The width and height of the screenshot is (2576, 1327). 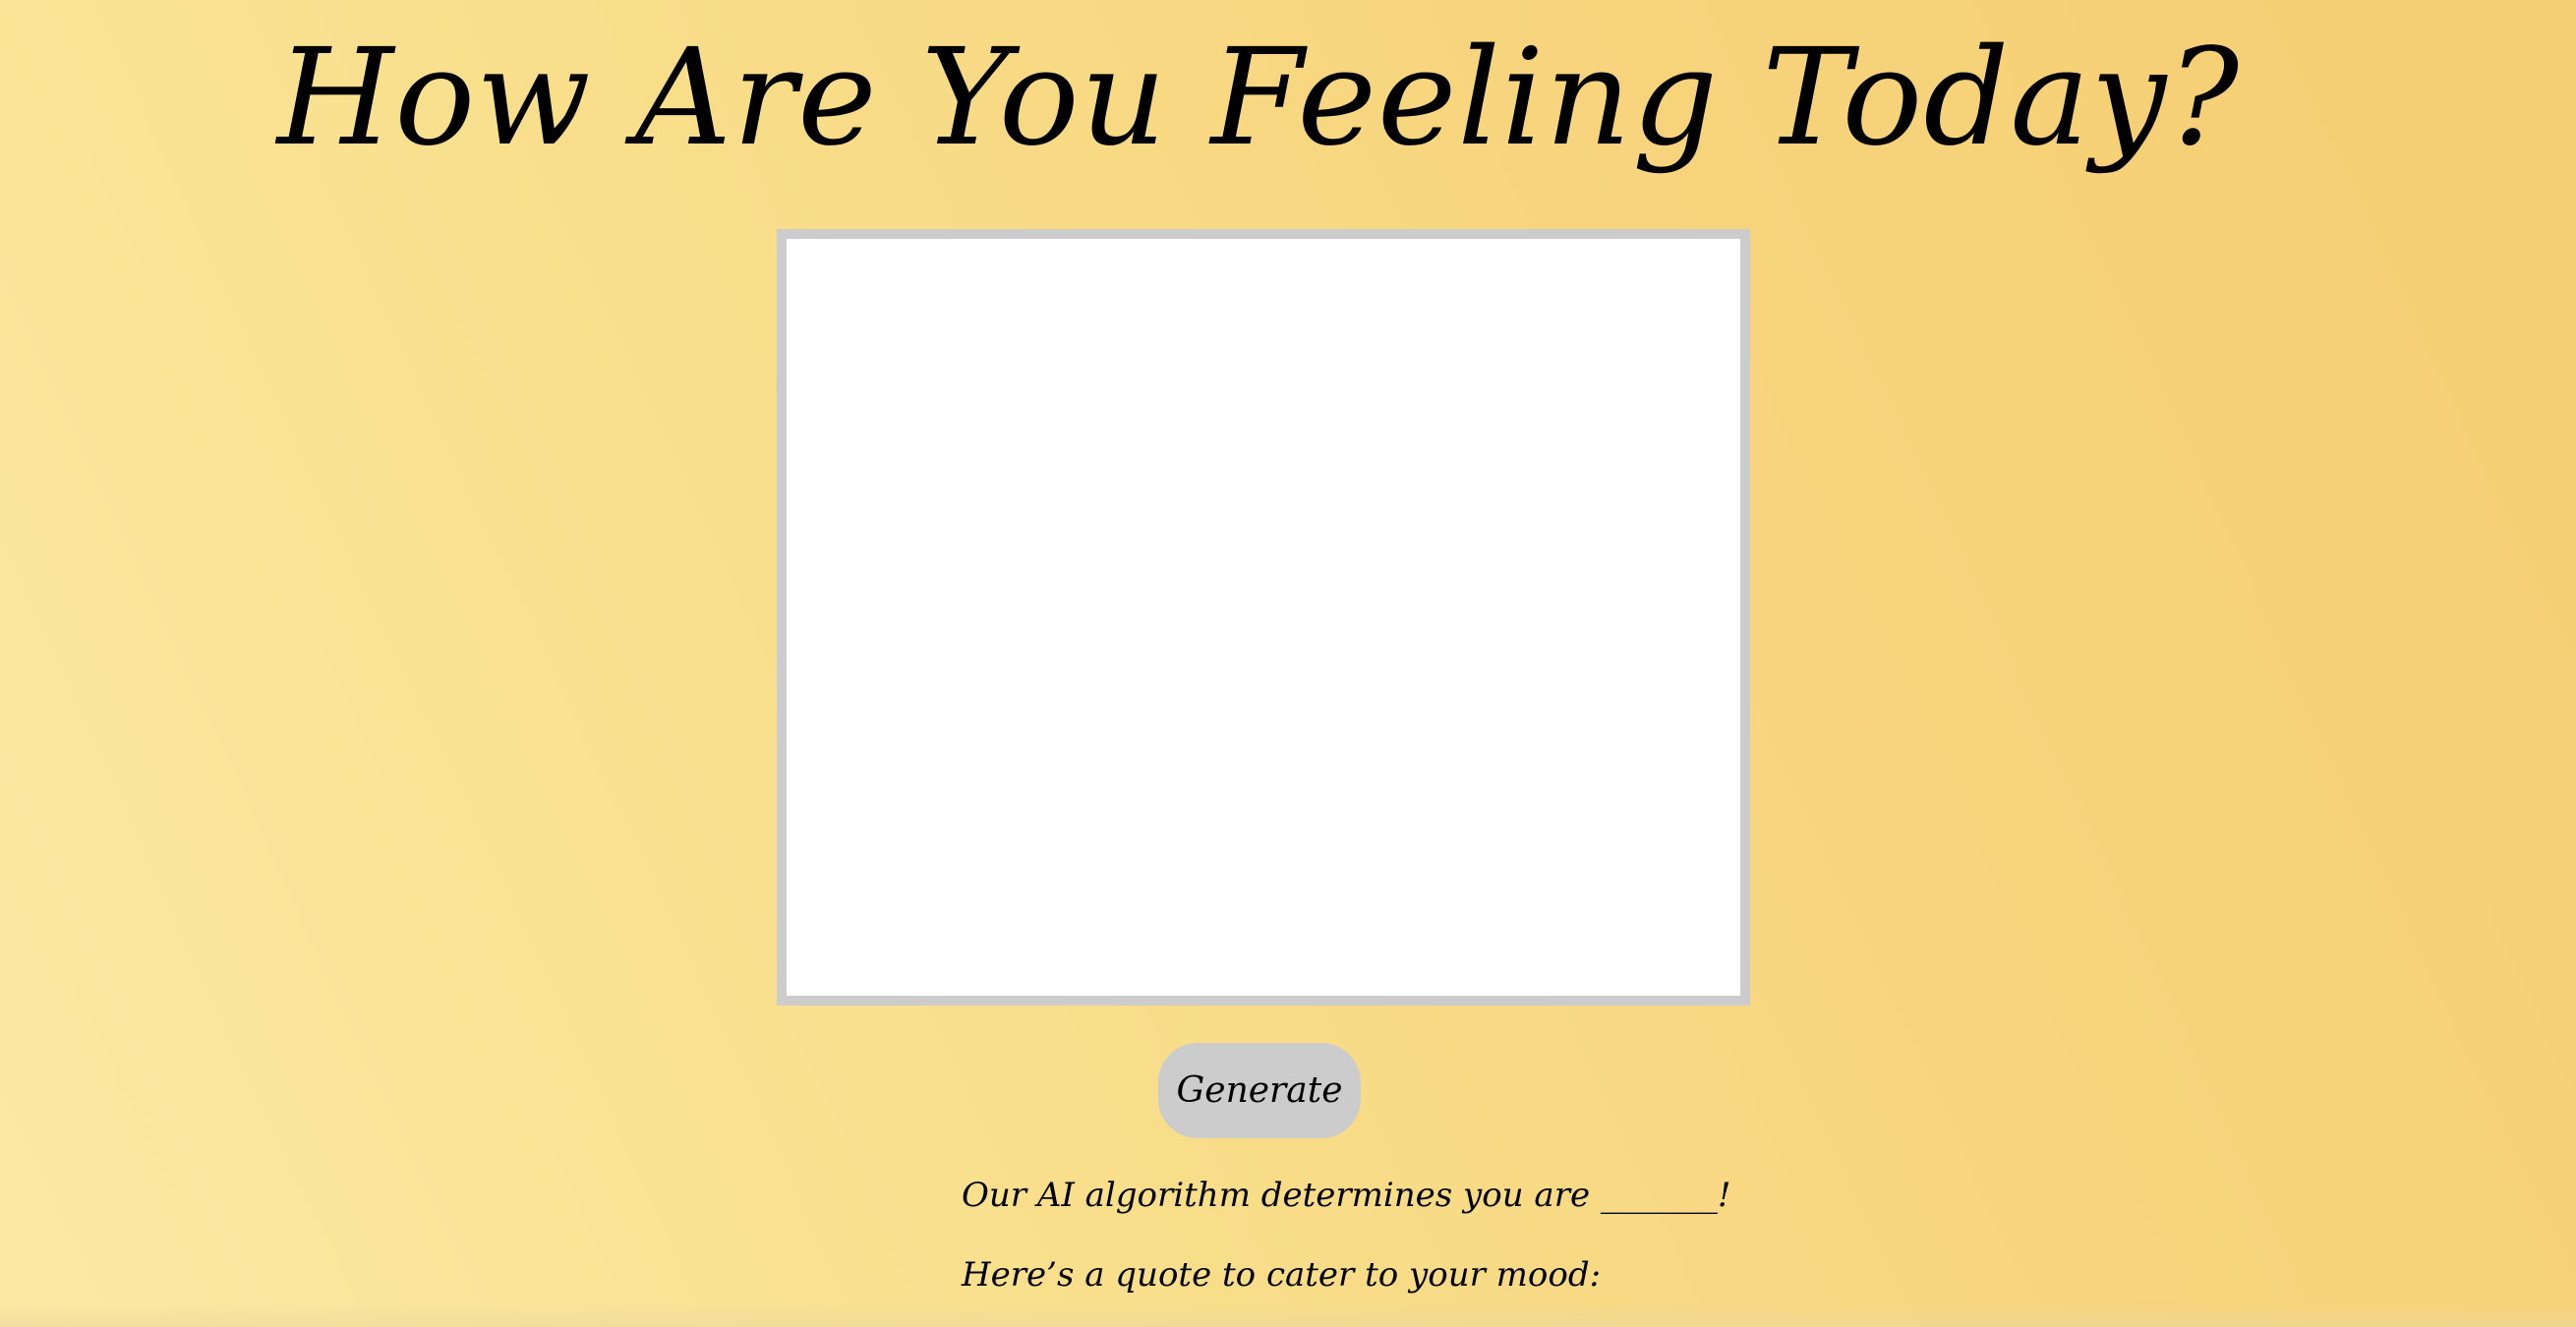 I want to click on bottom-fade, so click(x=1288, y=1315).